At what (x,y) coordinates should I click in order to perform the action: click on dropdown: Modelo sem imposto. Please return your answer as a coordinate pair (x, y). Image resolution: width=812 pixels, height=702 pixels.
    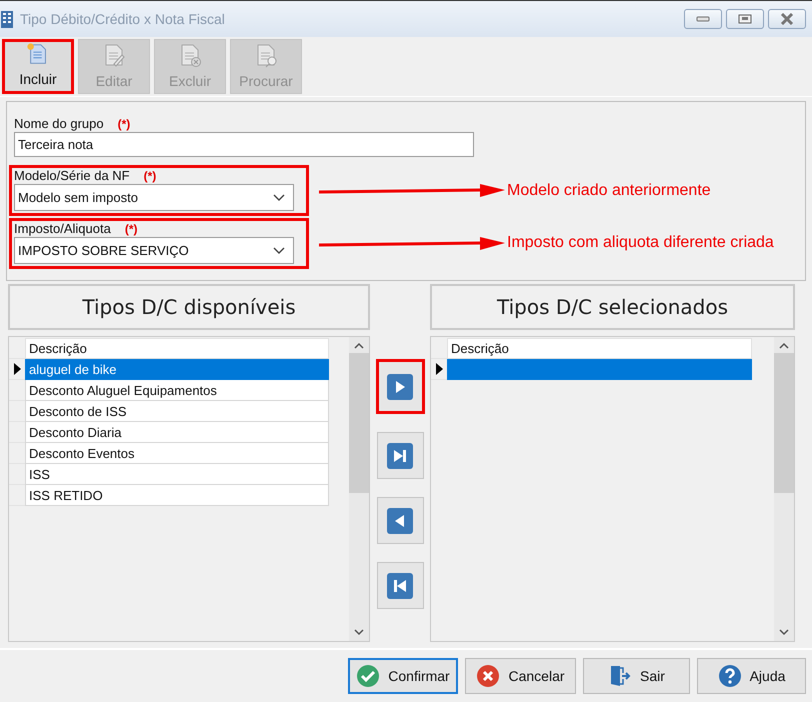
    Looking at the image, I should click on (154, 197).